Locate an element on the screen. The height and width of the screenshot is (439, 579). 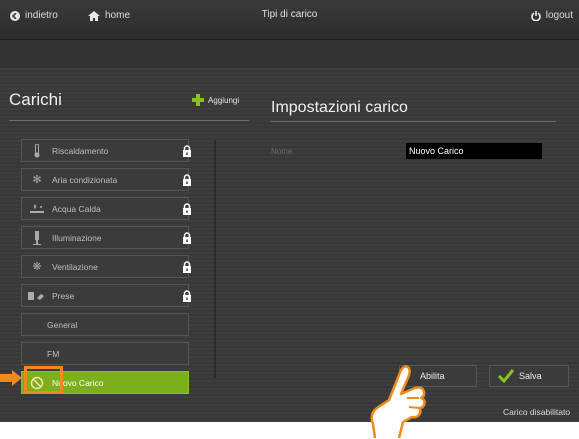
thermometer-icon is located at coordinates (37, 150).